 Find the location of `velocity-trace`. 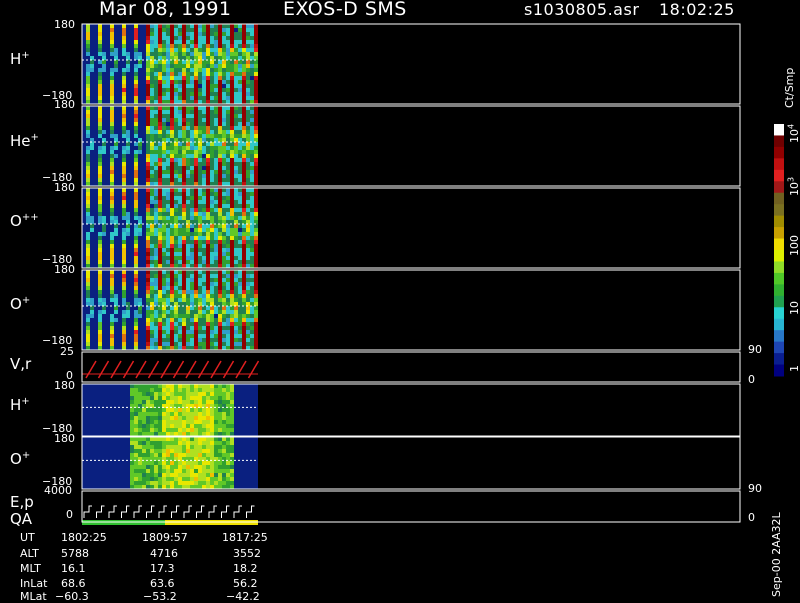

velocity-trace is located at coordinates (91, 369).